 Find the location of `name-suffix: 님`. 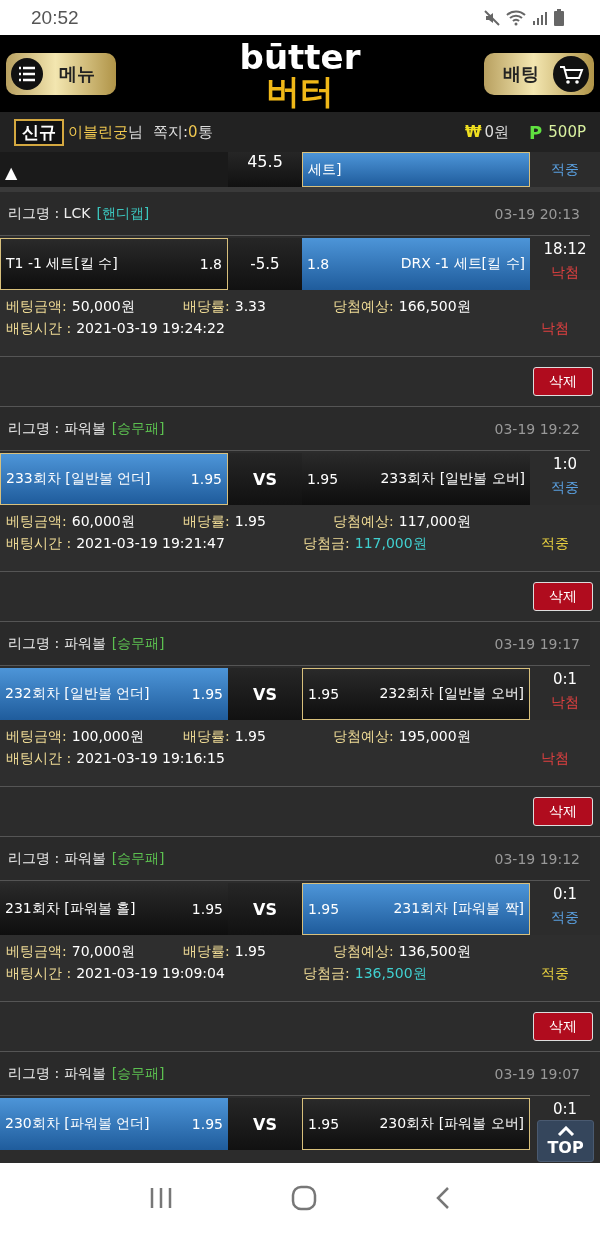

name-suffix: 님 is located at coordinates (135, 132).